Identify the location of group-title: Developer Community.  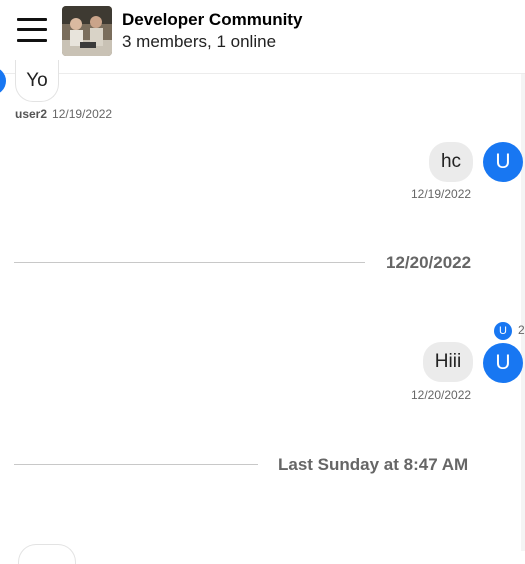
(212, 19).